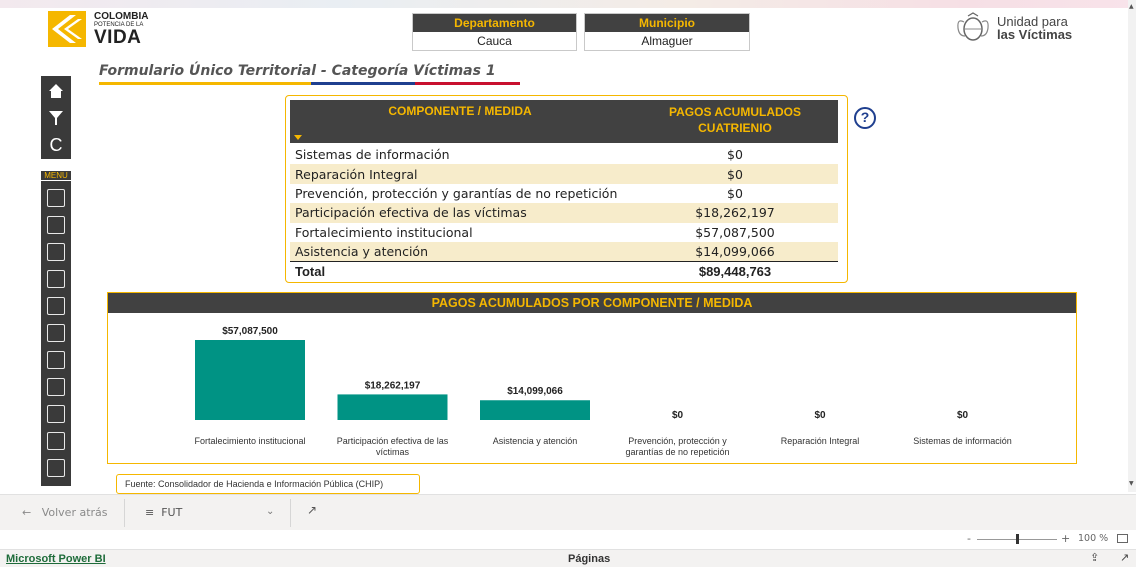  Describe the element at coordinates (312, 510) in the screenshot. I see `collapse-icon: ↗` at that location.